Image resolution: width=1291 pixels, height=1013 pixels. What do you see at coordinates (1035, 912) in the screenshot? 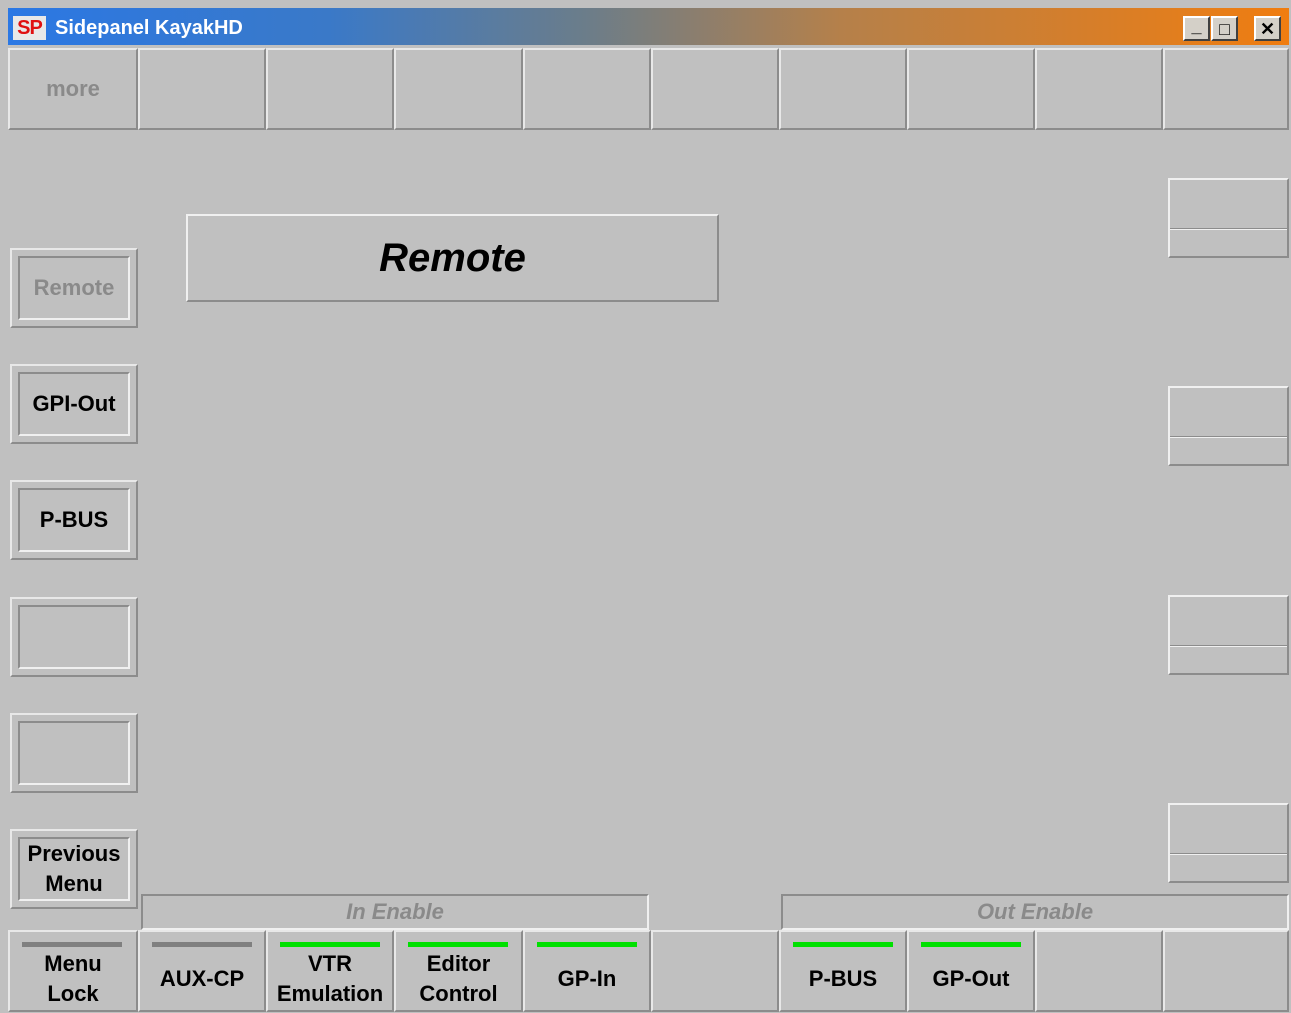
I see `out-enable-label: Out Enable` at bounding box center [1035, 912].